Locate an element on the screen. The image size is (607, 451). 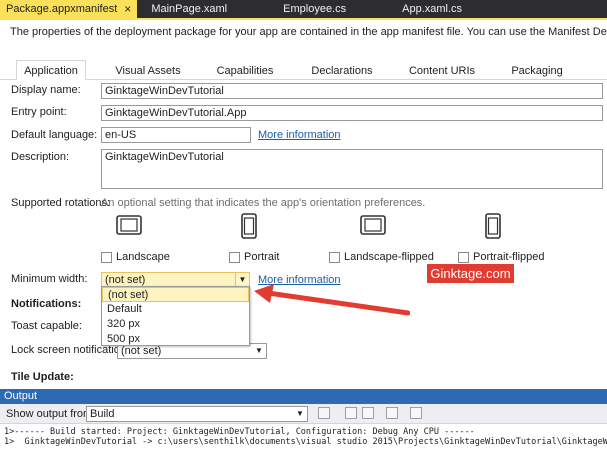
output-source-value: Build is located at coordinates (102, 414).